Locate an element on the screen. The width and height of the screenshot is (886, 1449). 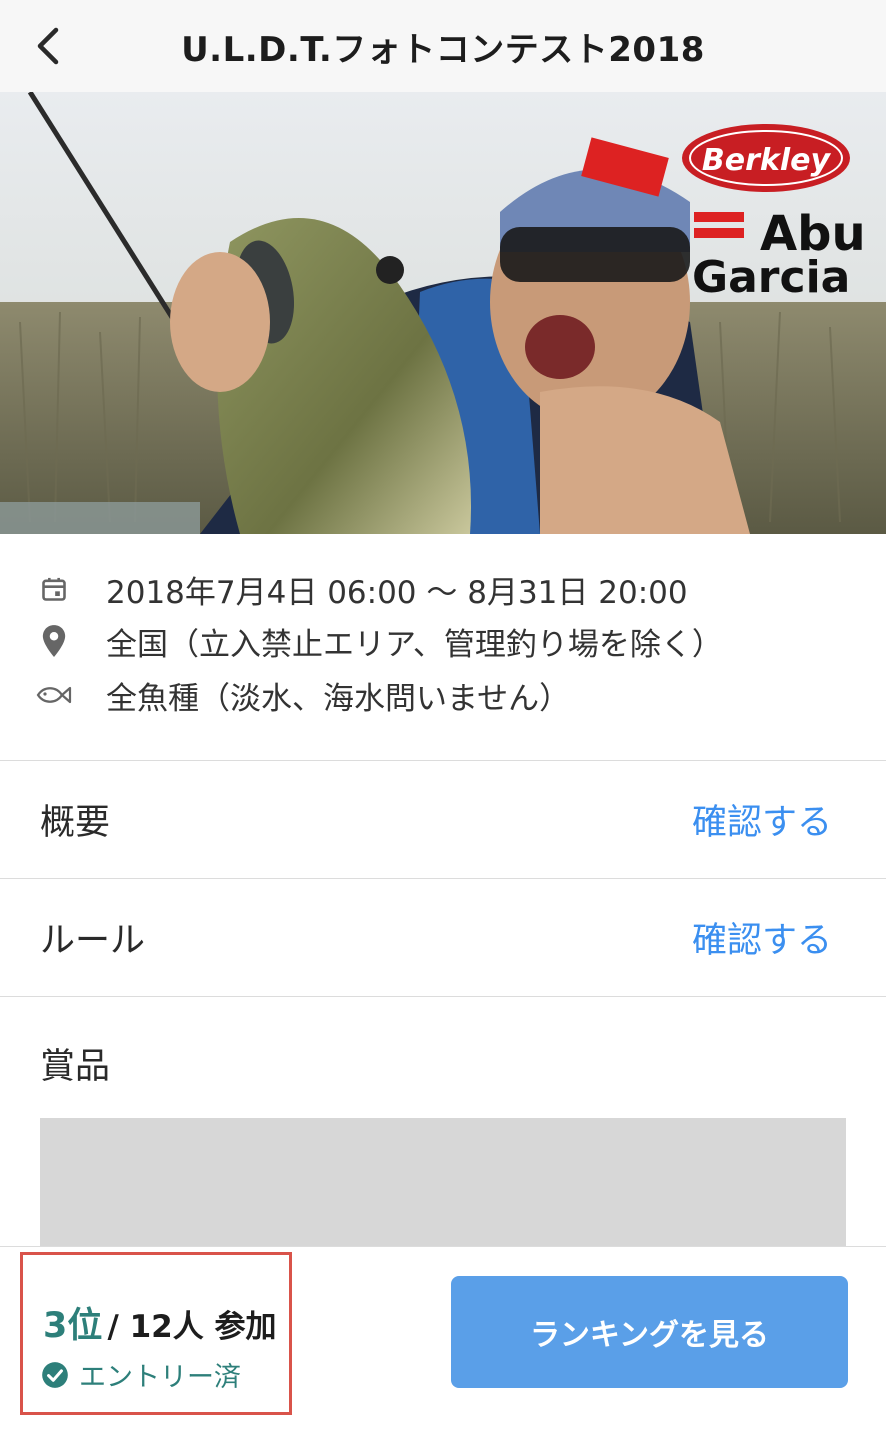
info-location-row: 全国（立入禁止エリア、管理釣り場を除く） is located at coordinates (379, 641).